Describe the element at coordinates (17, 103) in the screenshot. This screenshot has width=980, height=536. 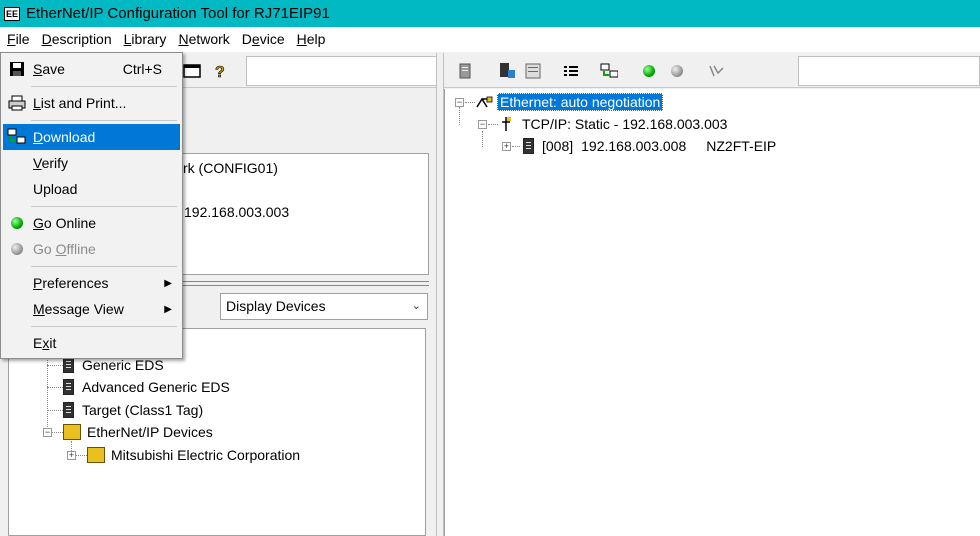
I see `print-icon` at that location.